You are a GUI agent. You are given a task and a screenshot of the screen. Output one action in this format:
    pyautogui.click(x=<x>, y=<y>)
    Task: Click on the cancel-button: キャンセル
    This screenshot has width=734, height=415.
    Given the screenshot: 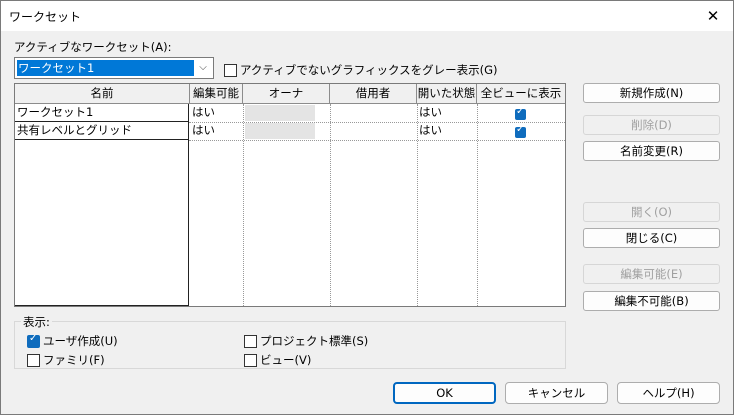 What is the action you would take?
    pyautogui.click(x=556, y=393)
    